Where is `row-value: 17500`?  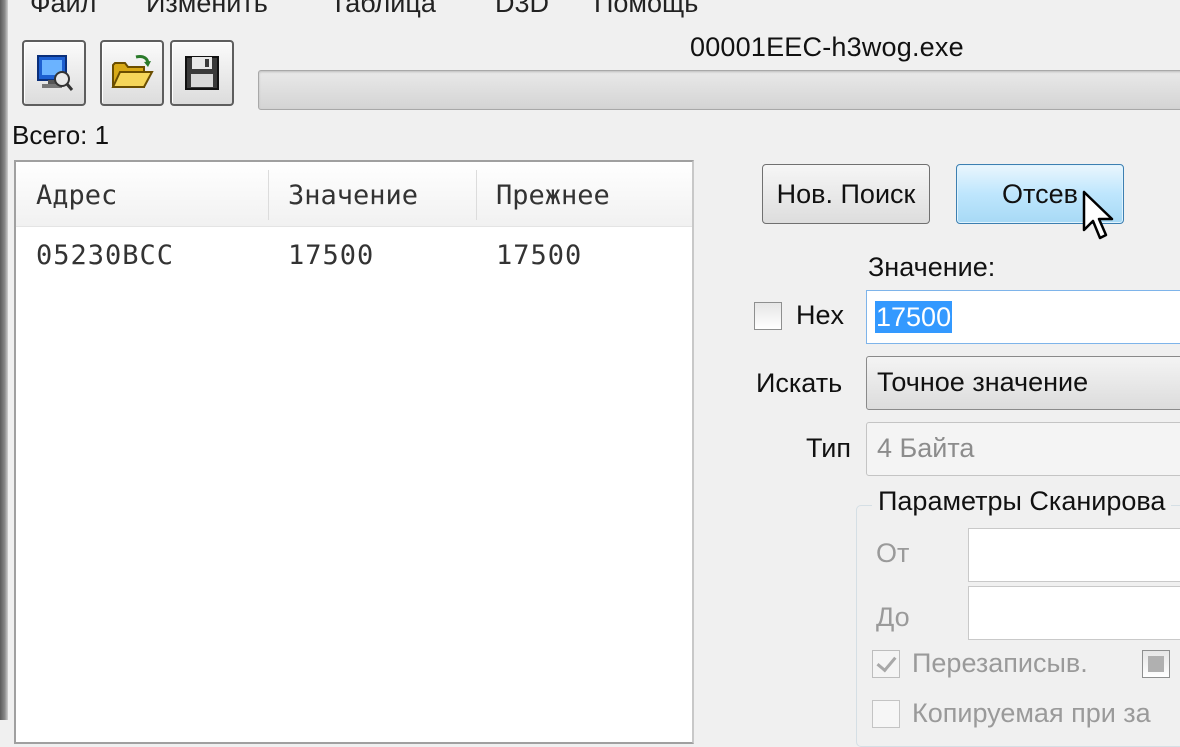 row-value: 17500 is located at coordinates (331, 255).